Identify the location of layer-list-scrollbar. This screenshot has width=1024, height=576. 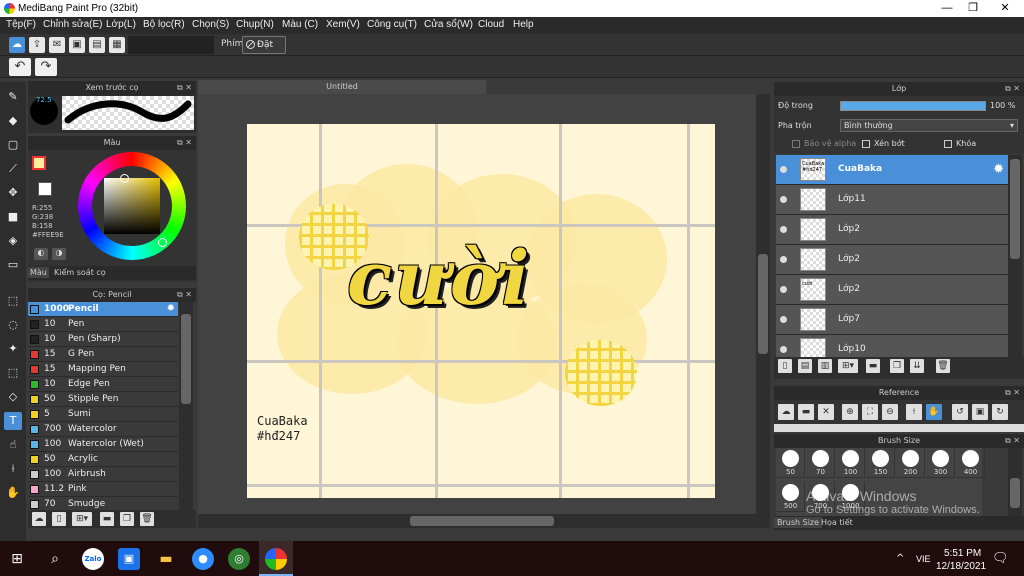
(1015, 256).